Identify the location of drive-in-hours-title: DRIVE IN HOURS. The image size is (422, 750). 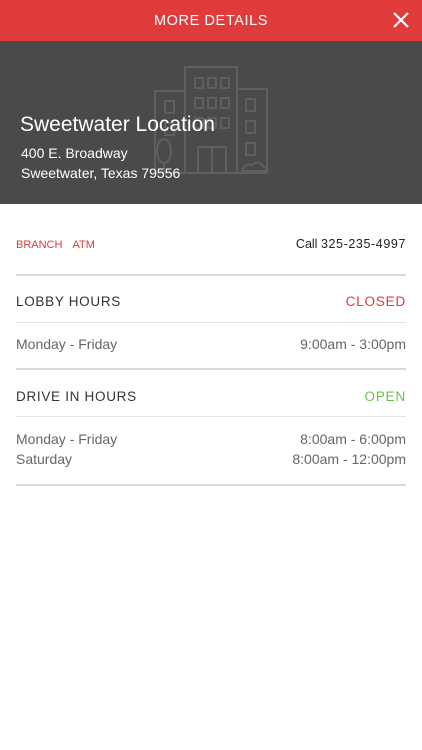
(76, 396).